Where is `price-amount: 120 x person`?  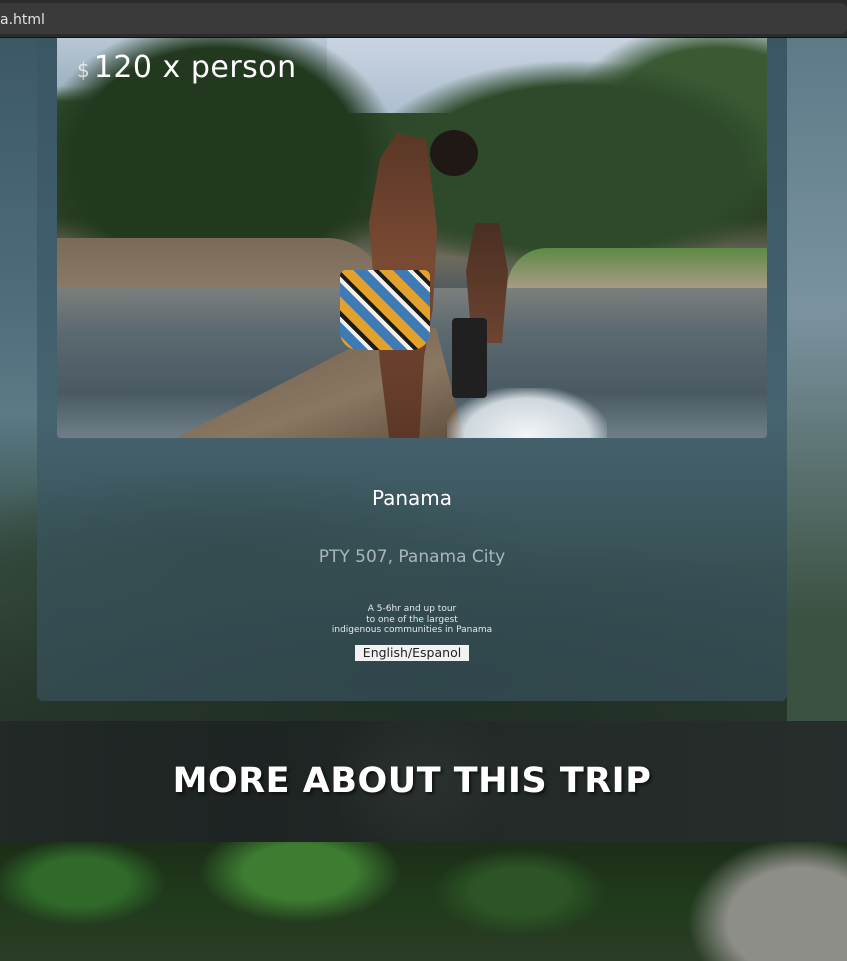
price-amount: 120 x person is located at coordinates (195, 67).